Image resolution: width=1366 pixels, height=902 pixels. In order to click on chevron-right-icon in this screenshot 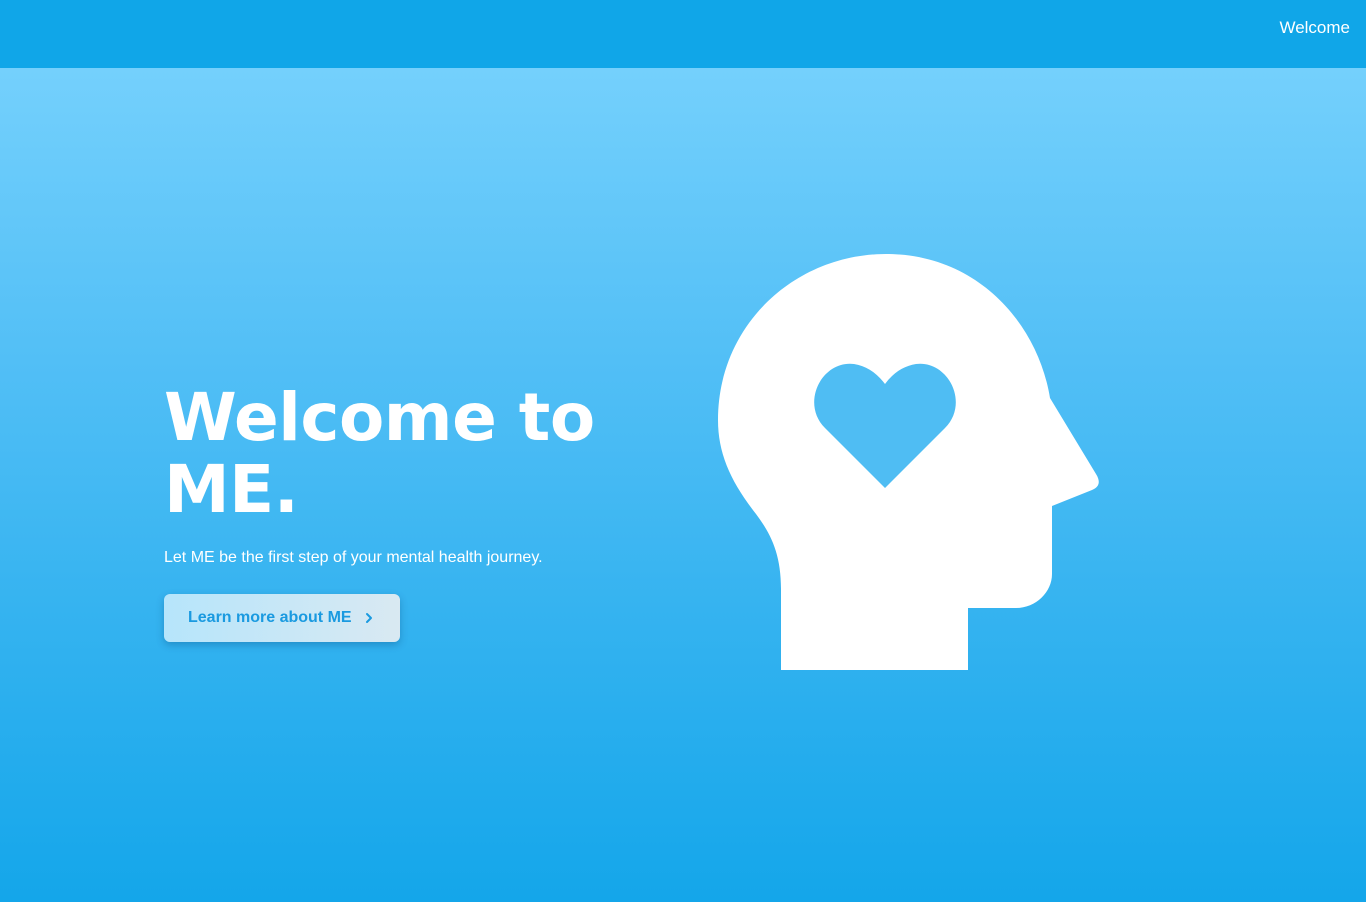, I will do `click(369, 618)`.